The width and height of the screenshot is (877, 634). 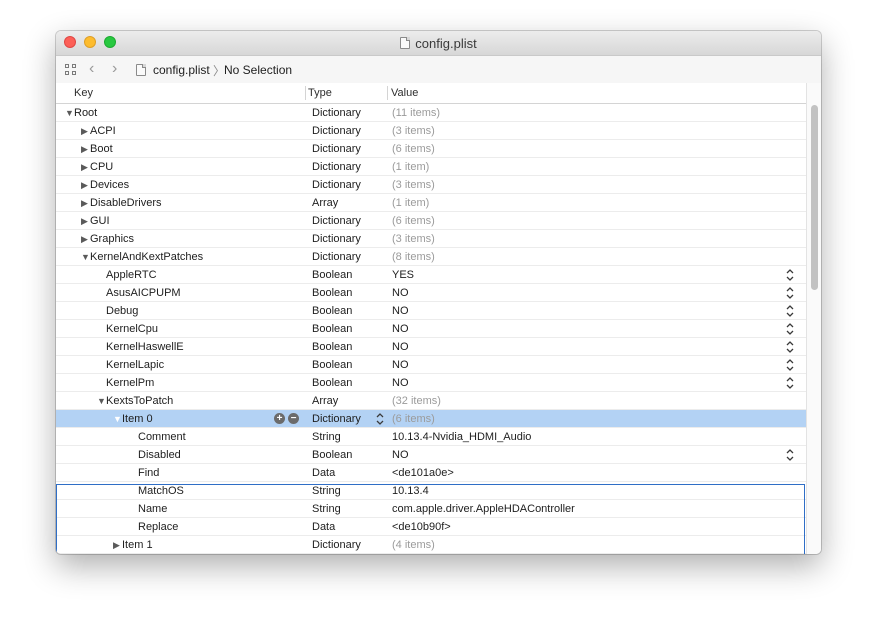 I want to click on row-value: (8 items), so click(x=413, y=257).